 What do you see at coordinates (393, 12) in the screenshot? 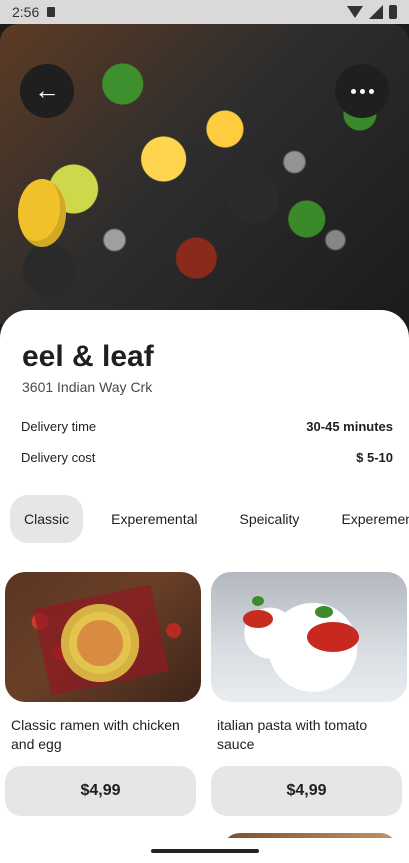
I see `battery-icon` at bounding box center [393, 12].